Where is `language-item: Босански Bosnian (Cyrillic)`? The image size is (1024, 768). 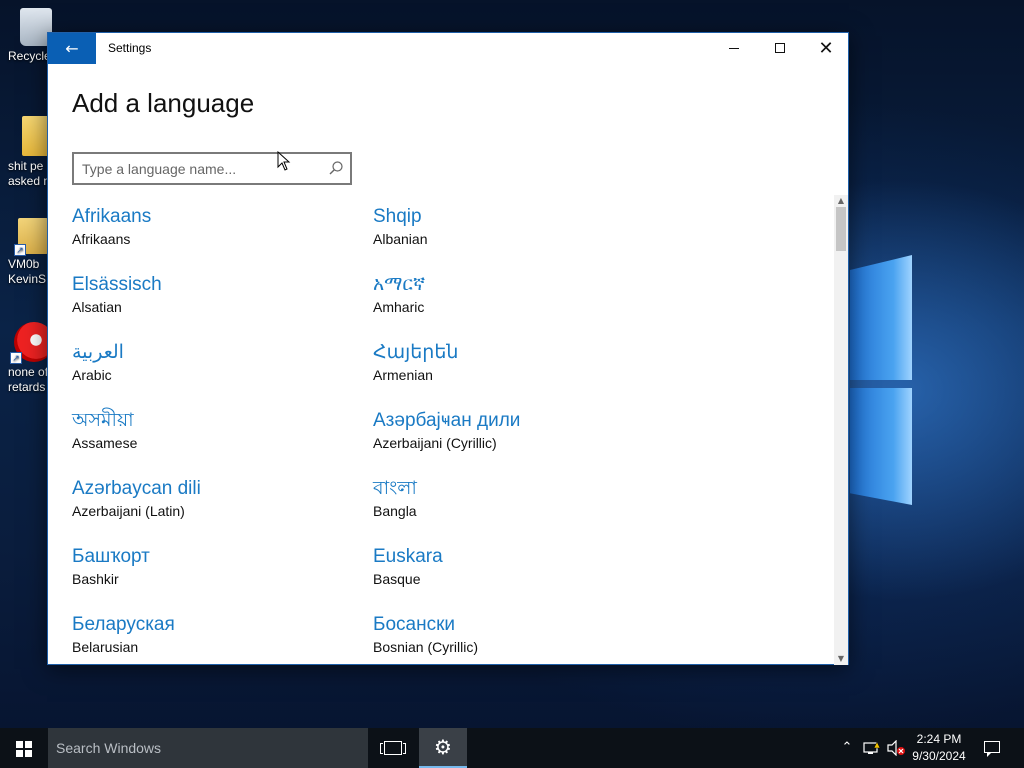
language-item: Босански Bosnian (Cyrillic) is located at coordinates (518, 638).